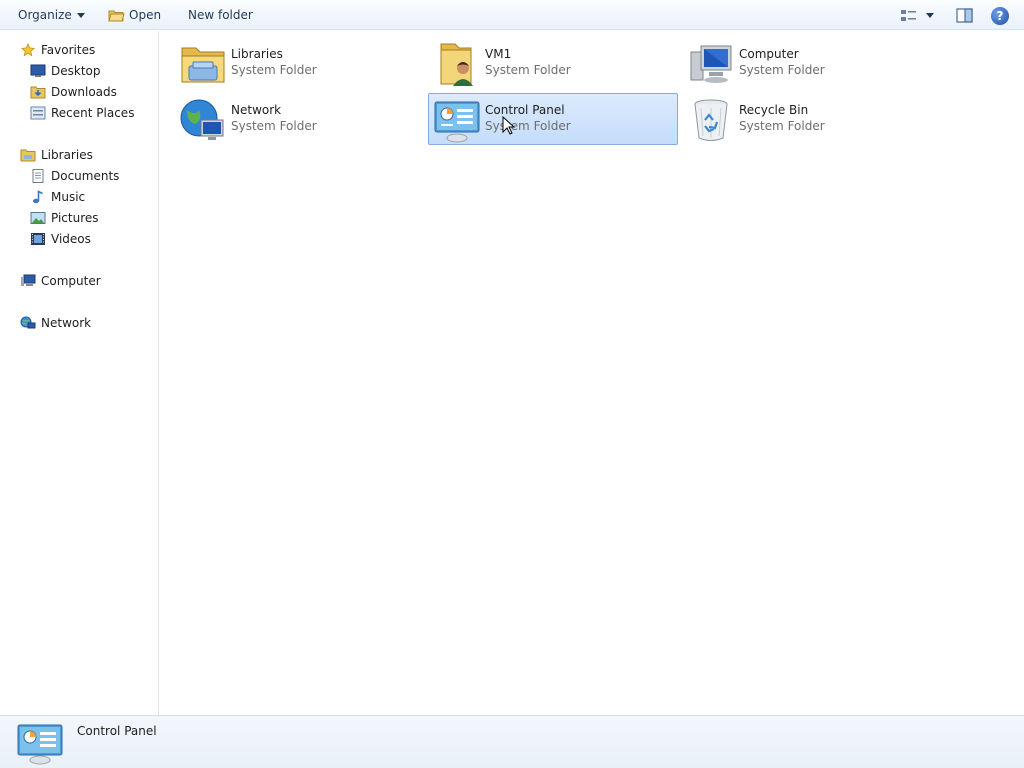 This screenshot has width=1024, height=768. What do you see at coordinates (71, 281) in the screenshot?
I see `nav-label: Computer` at bounding box center [71, 281].